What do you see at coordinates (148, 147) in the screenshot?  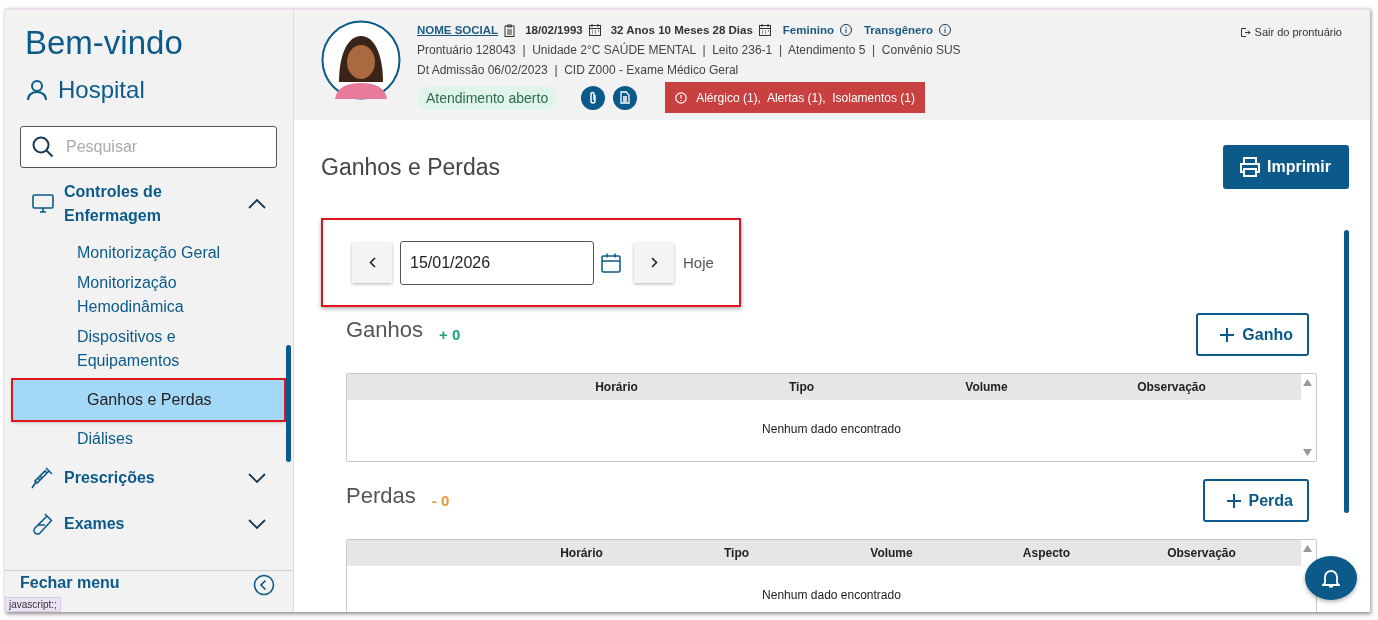 I see `search-field: Pesquisar` at bounding box center [148, 147].